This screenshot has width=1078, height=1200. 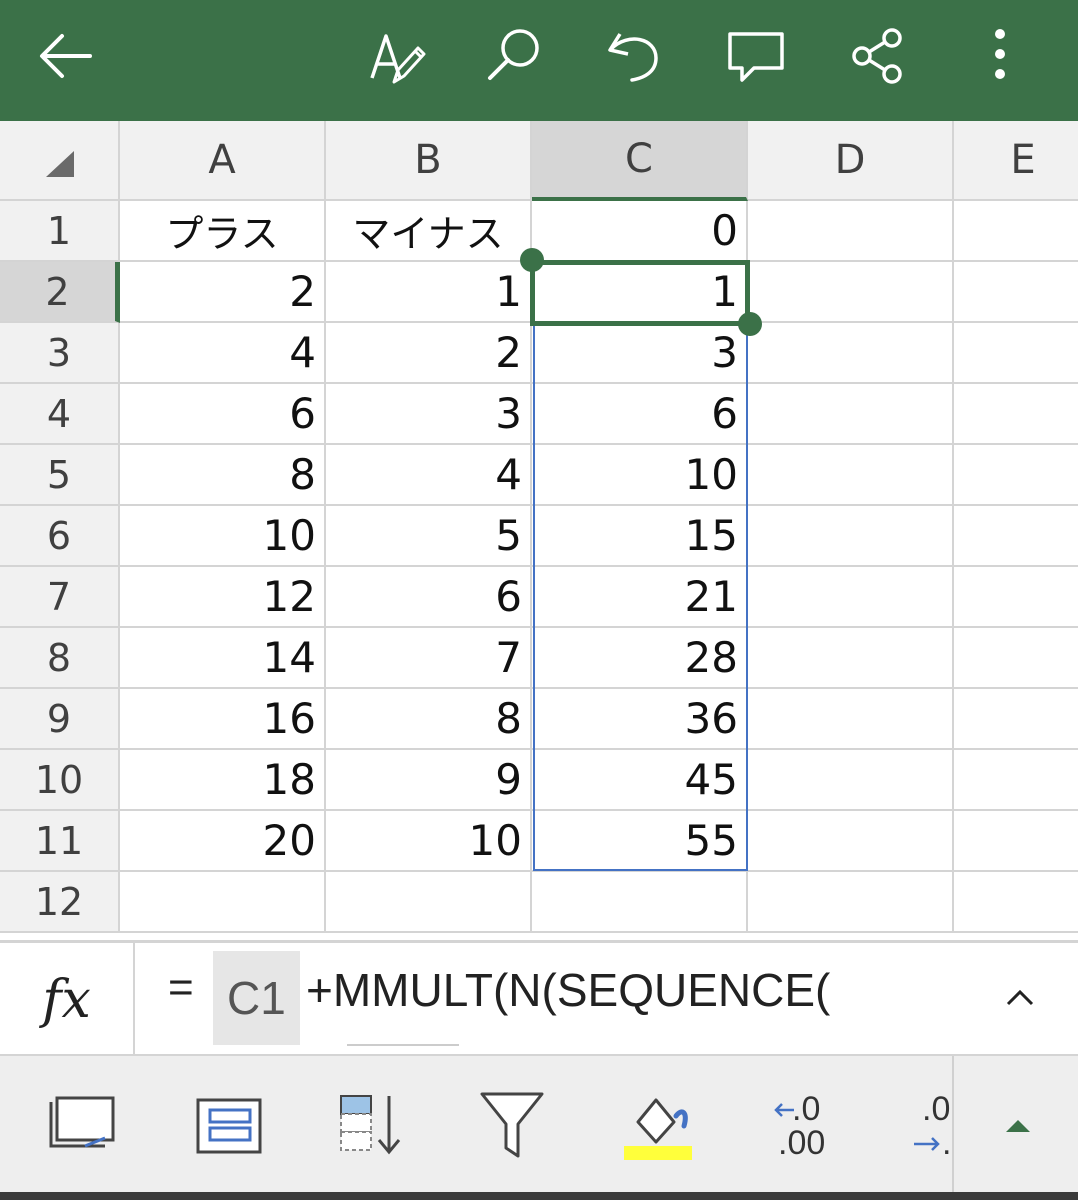 What do you see at coordinates (256, 998) in the screenshot?
I see `formula-reference-token: C1` at bounding box center [256, 998].